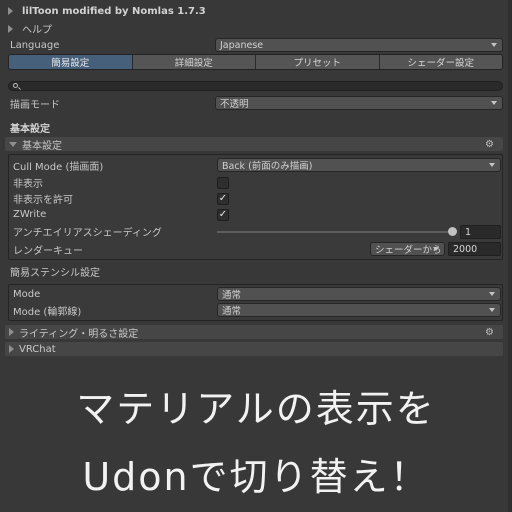 Image resolution: width=512 pixels, height=512 pixels. I want to click on vrchat-section-header: VRChat, so click(254, 349).